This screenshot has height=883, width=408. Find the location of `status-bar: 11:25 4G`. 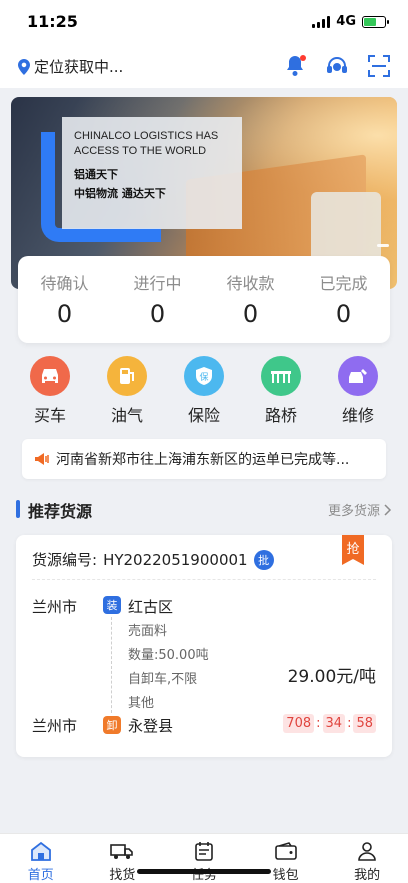

status-bar: 11:25 4G is located at coordinates (204, 22).